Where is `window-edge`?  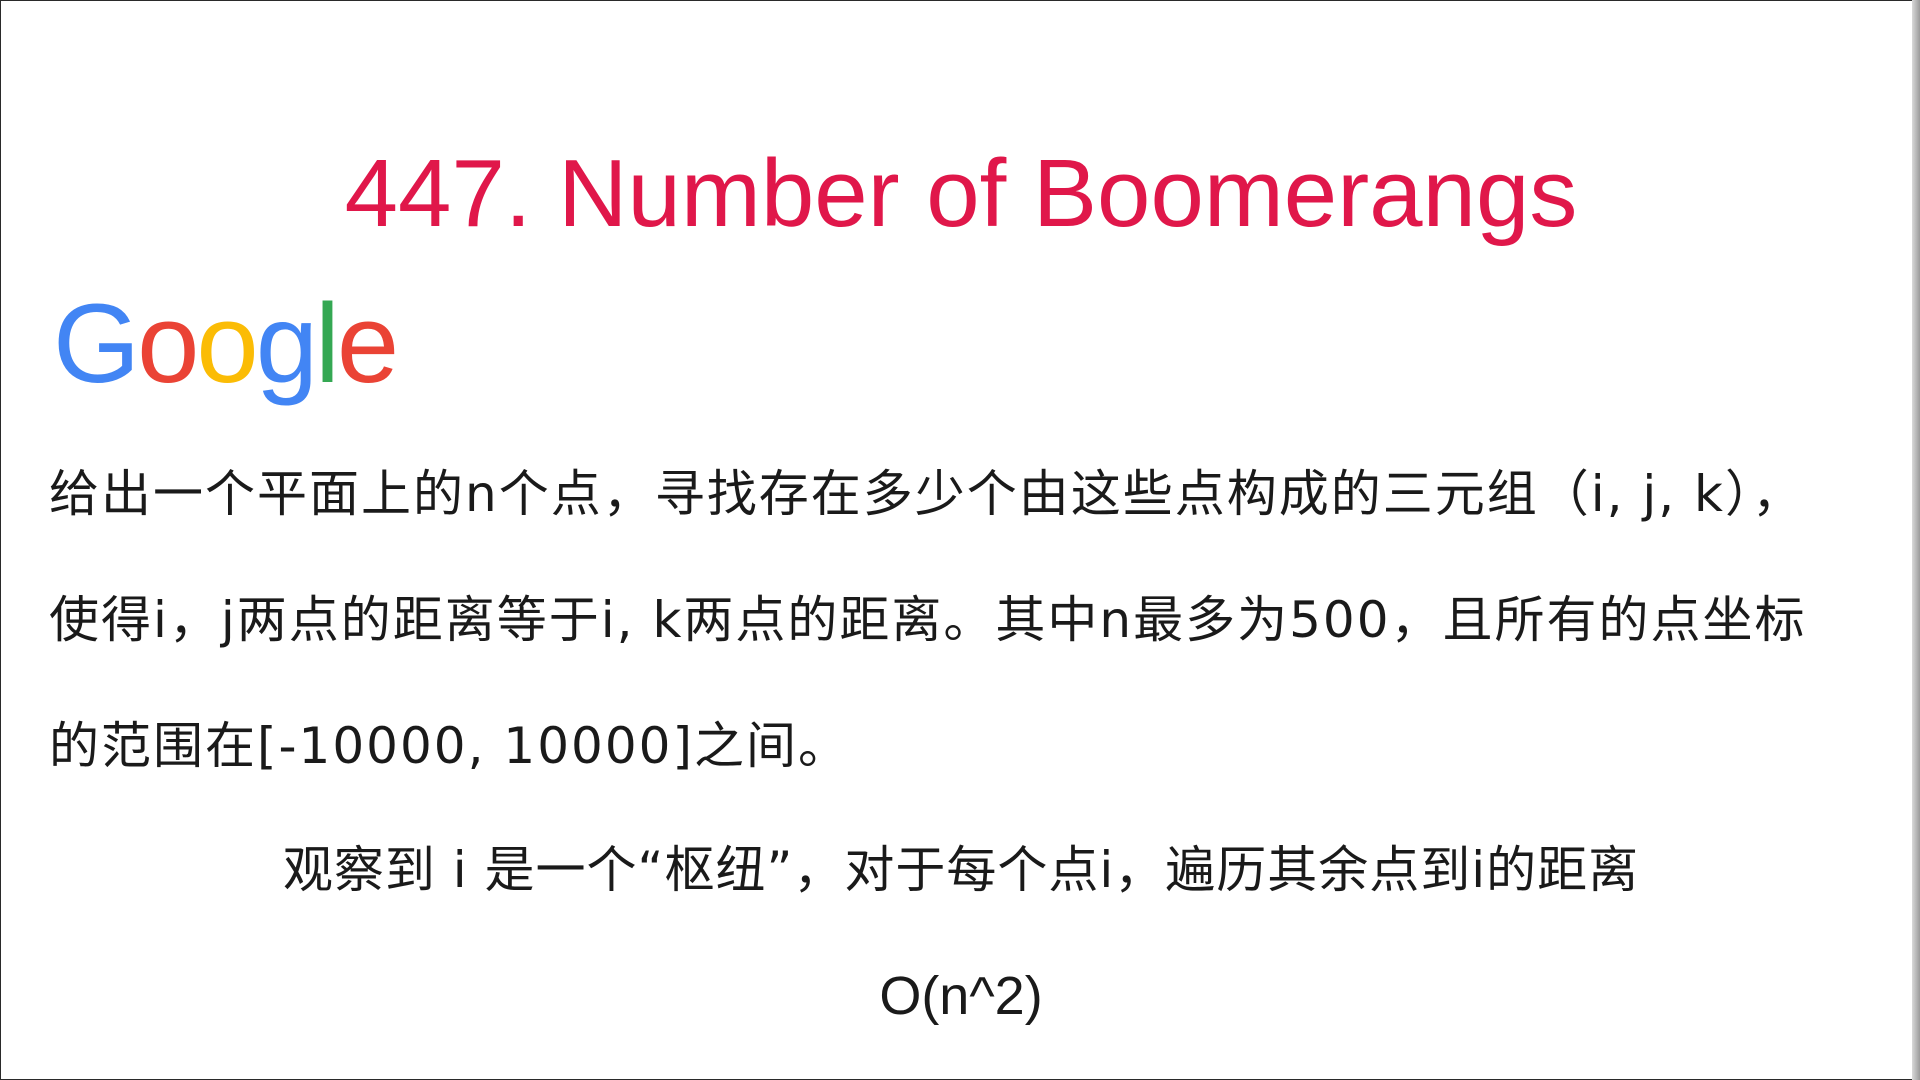 window-edge is located at coordinates (1916, 540).